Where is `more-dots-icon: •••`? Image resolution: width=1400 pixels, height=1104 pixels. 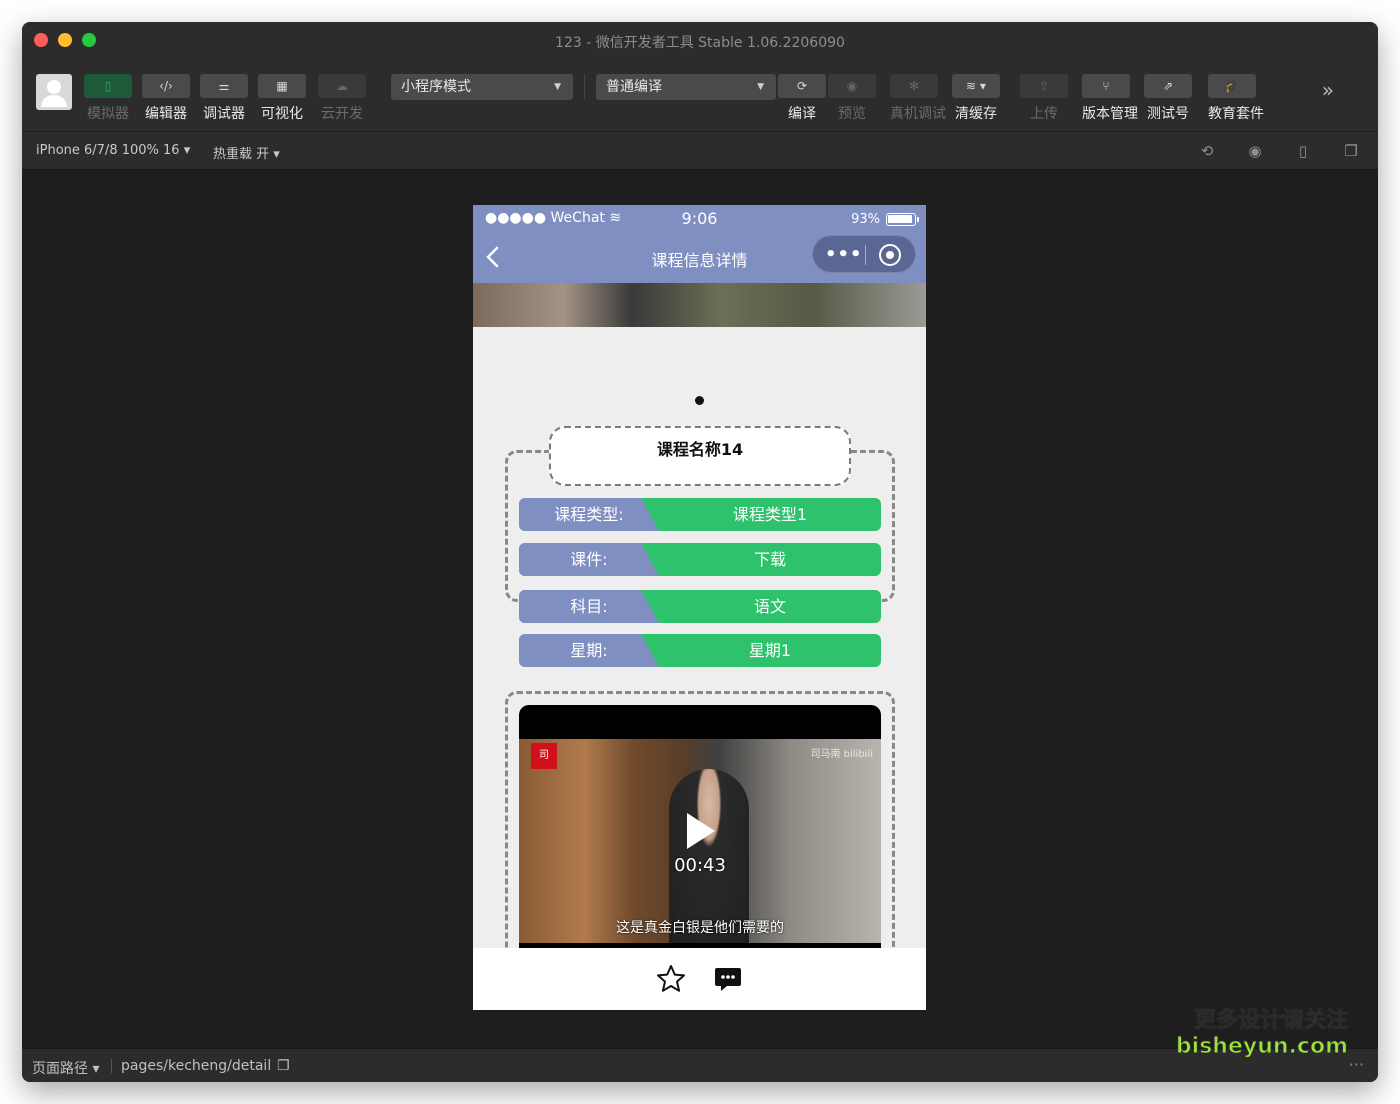 more-dots-icon: ••• is located at coordinates (844, 254).